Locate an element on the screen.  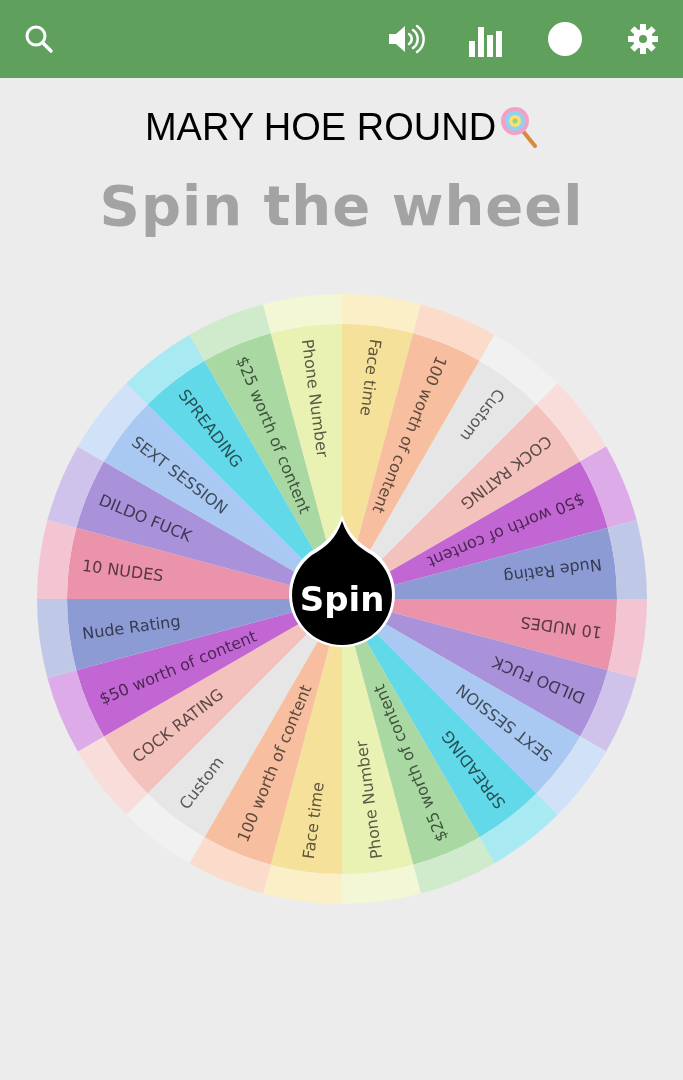
speaker-icon is located at coordinates (406, 39).